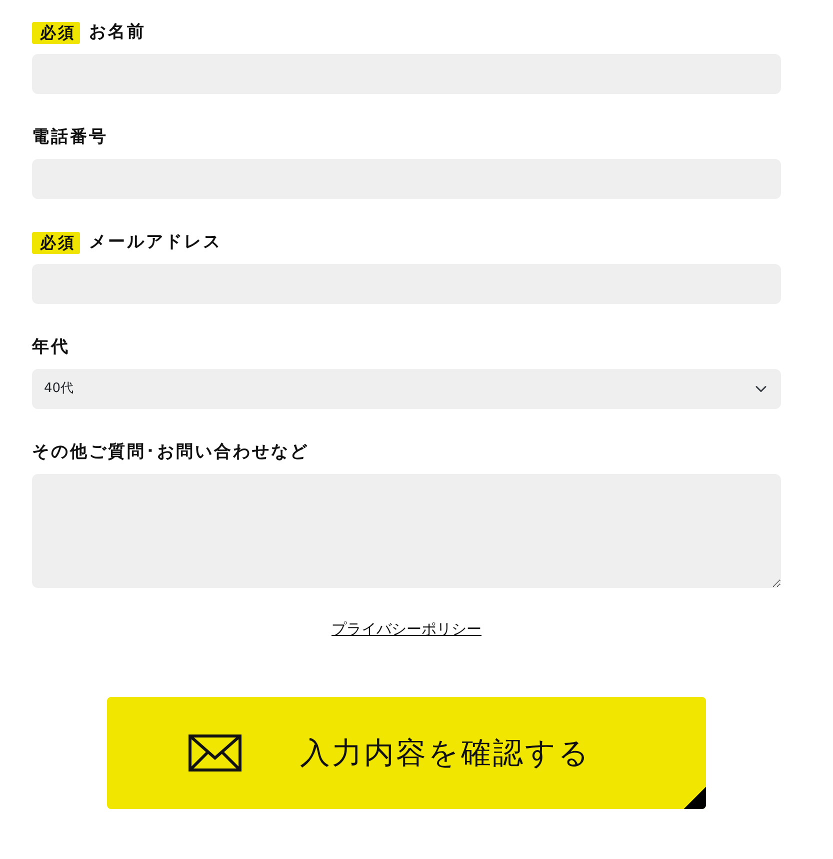 This screenshot has width=833, height=859. What do you see at coordinates (170, 452) in the screenshot?
I see `field-label: その他ご質問･お問い合わせなど` at bounding box center [170, 452].